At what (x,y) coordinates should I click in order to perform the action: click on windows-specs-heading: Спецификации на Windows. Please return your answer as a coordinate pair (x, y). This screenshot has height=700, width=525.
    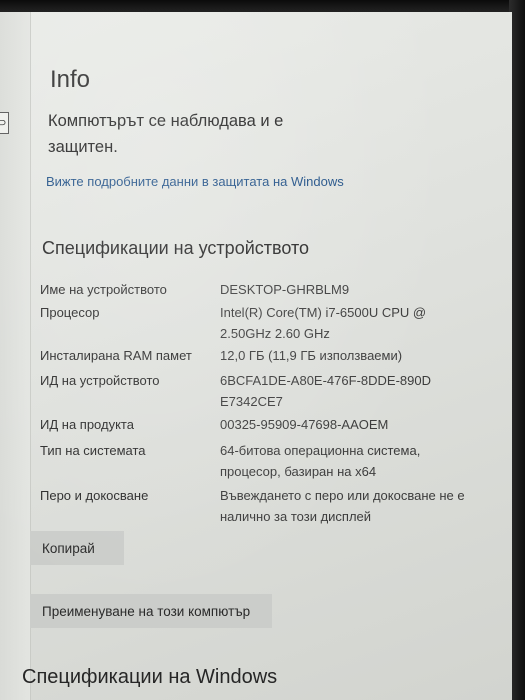
    Looking at the image, I should click on (150, 677).